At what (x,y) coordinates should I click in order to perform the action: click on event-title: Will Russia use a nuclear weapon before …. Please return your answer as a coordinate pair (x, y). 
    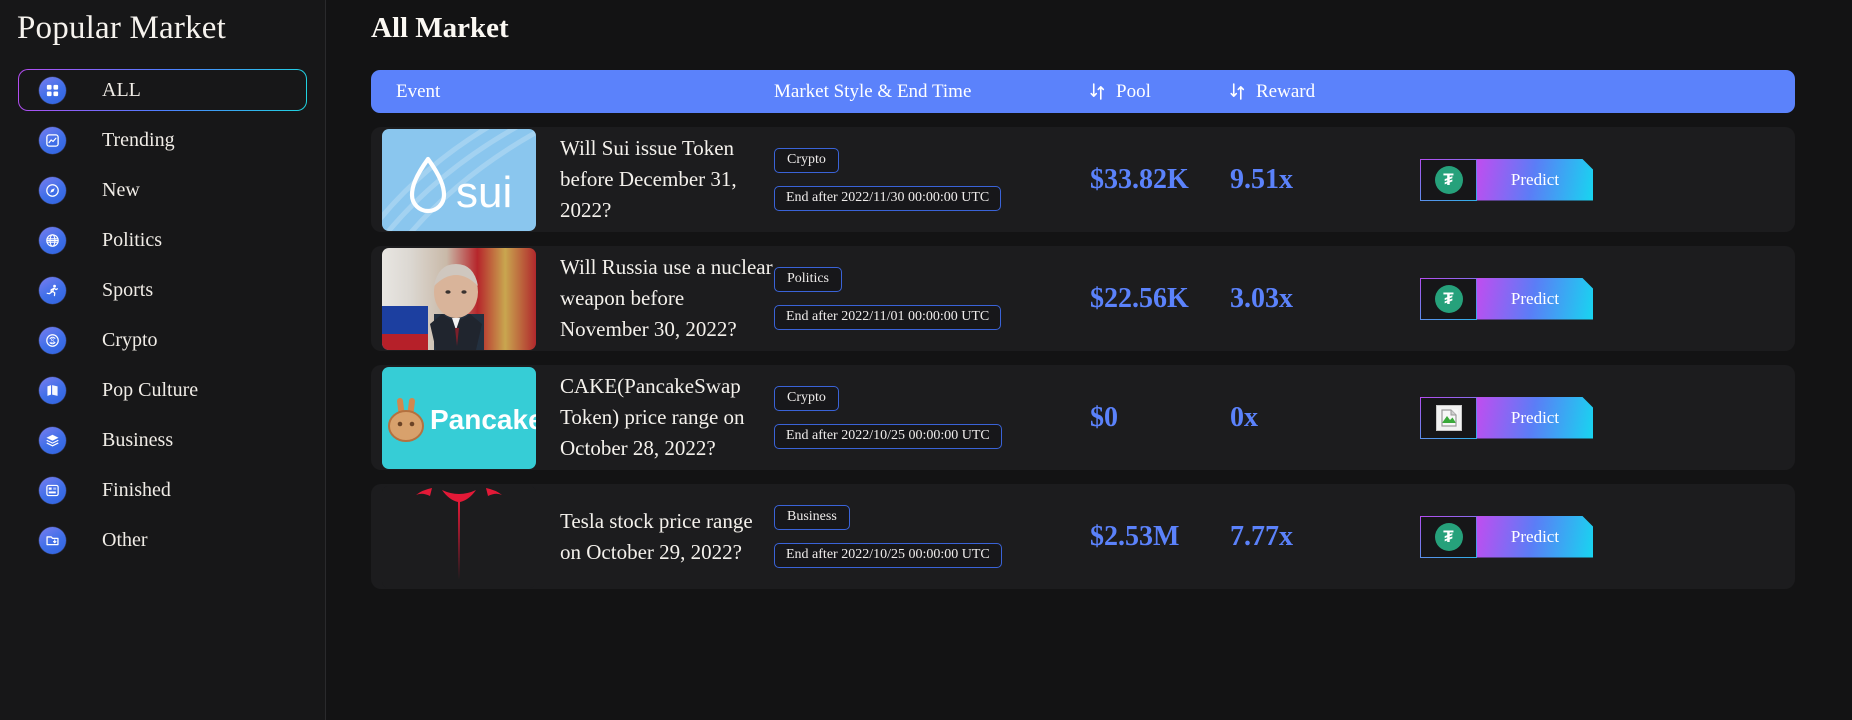
    Looking at the image, I should click on (667, 298).